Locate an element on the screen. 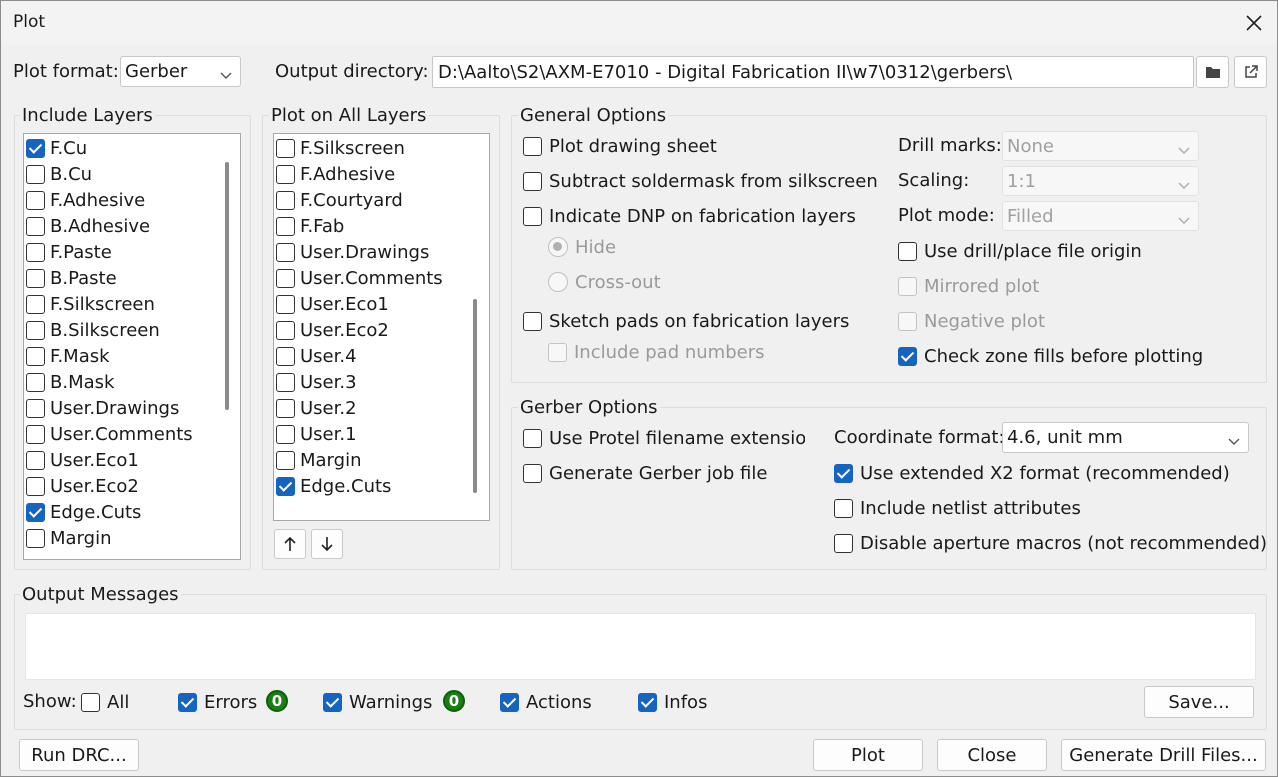  plot-all-layer-item: F.Fab is located at coordinates (310, 226).